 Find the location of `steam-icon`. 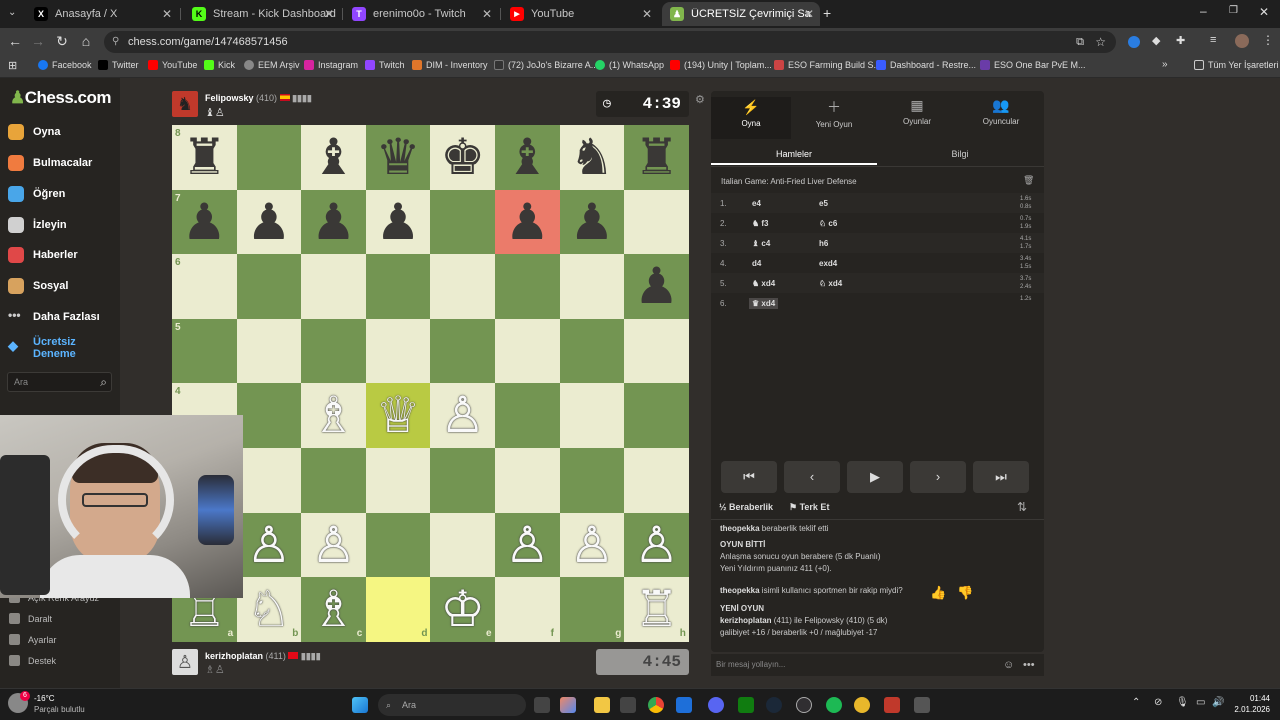

steam-icon is located at coordinates (774, 705).